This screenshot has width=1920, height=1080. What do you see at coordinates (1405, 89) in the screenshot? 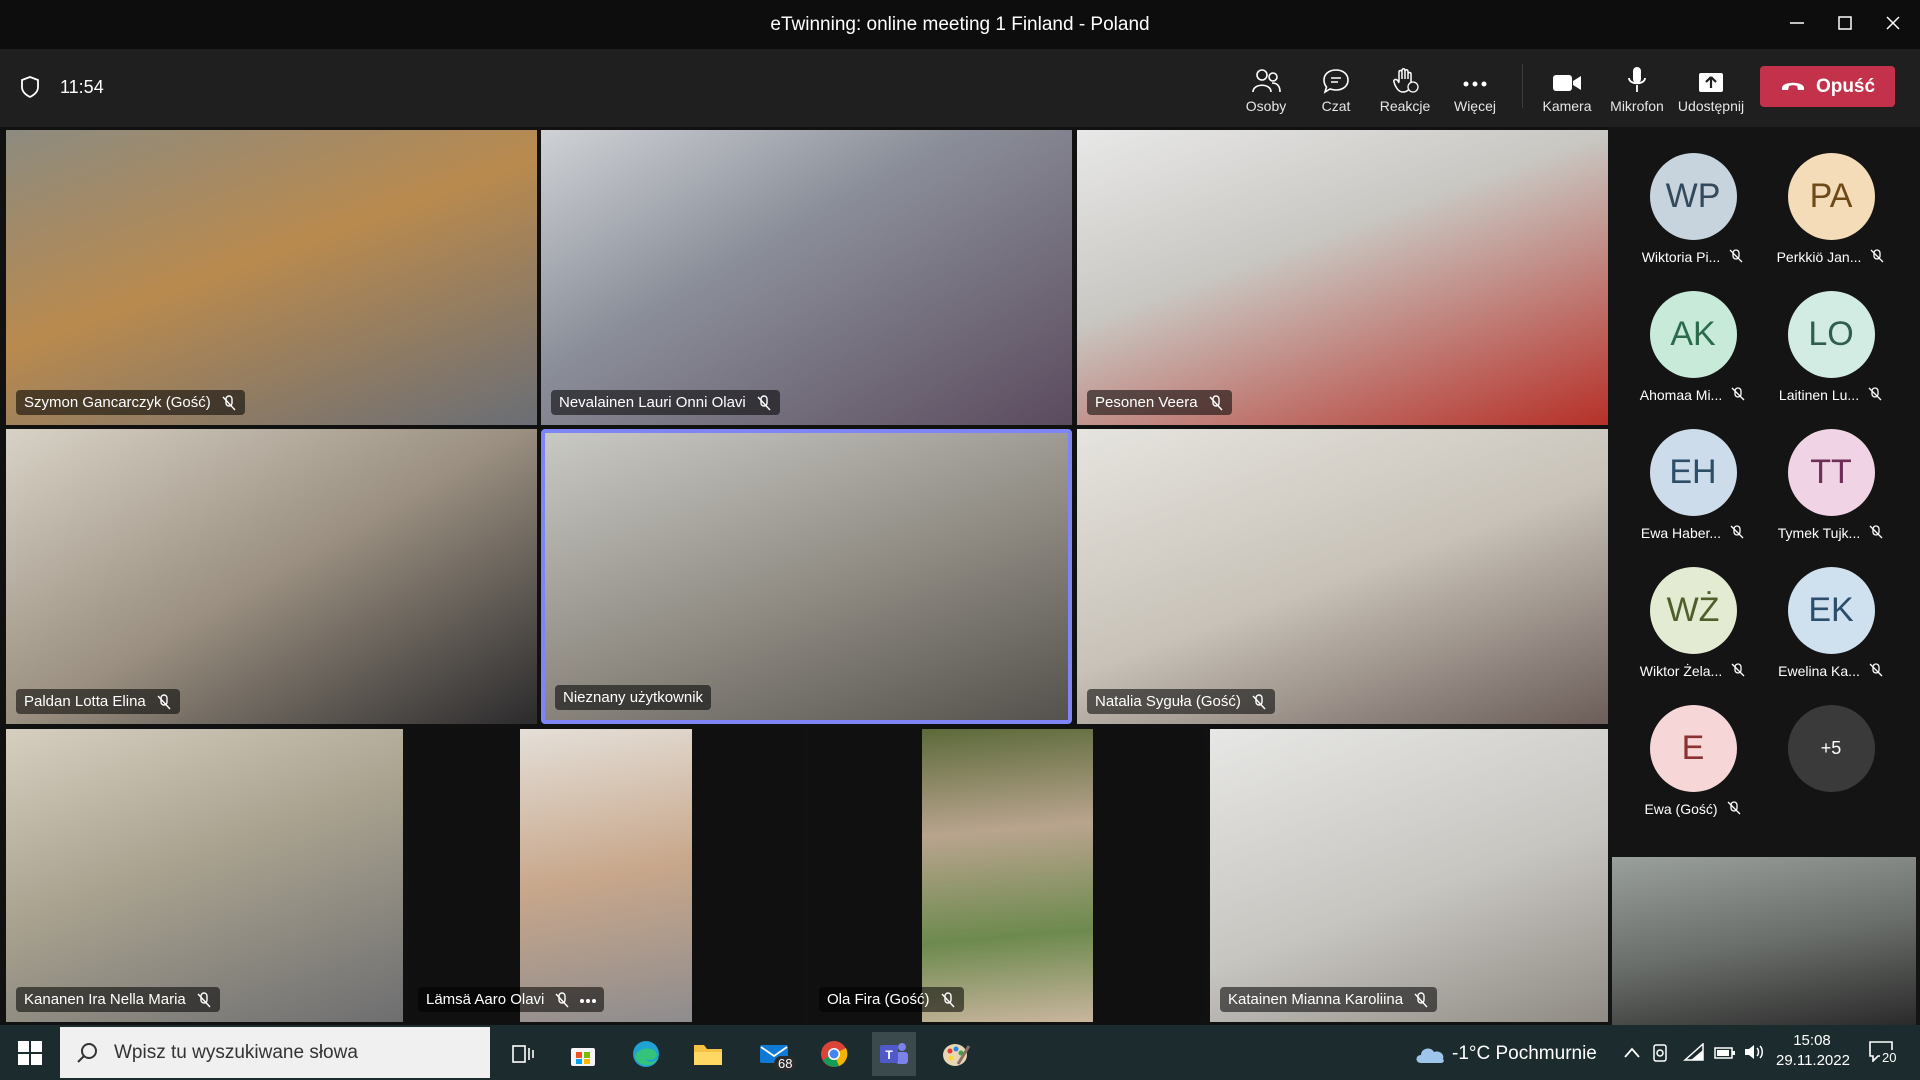
I see `reactions-button: Reakcje` at bounding box center [1405, 89].